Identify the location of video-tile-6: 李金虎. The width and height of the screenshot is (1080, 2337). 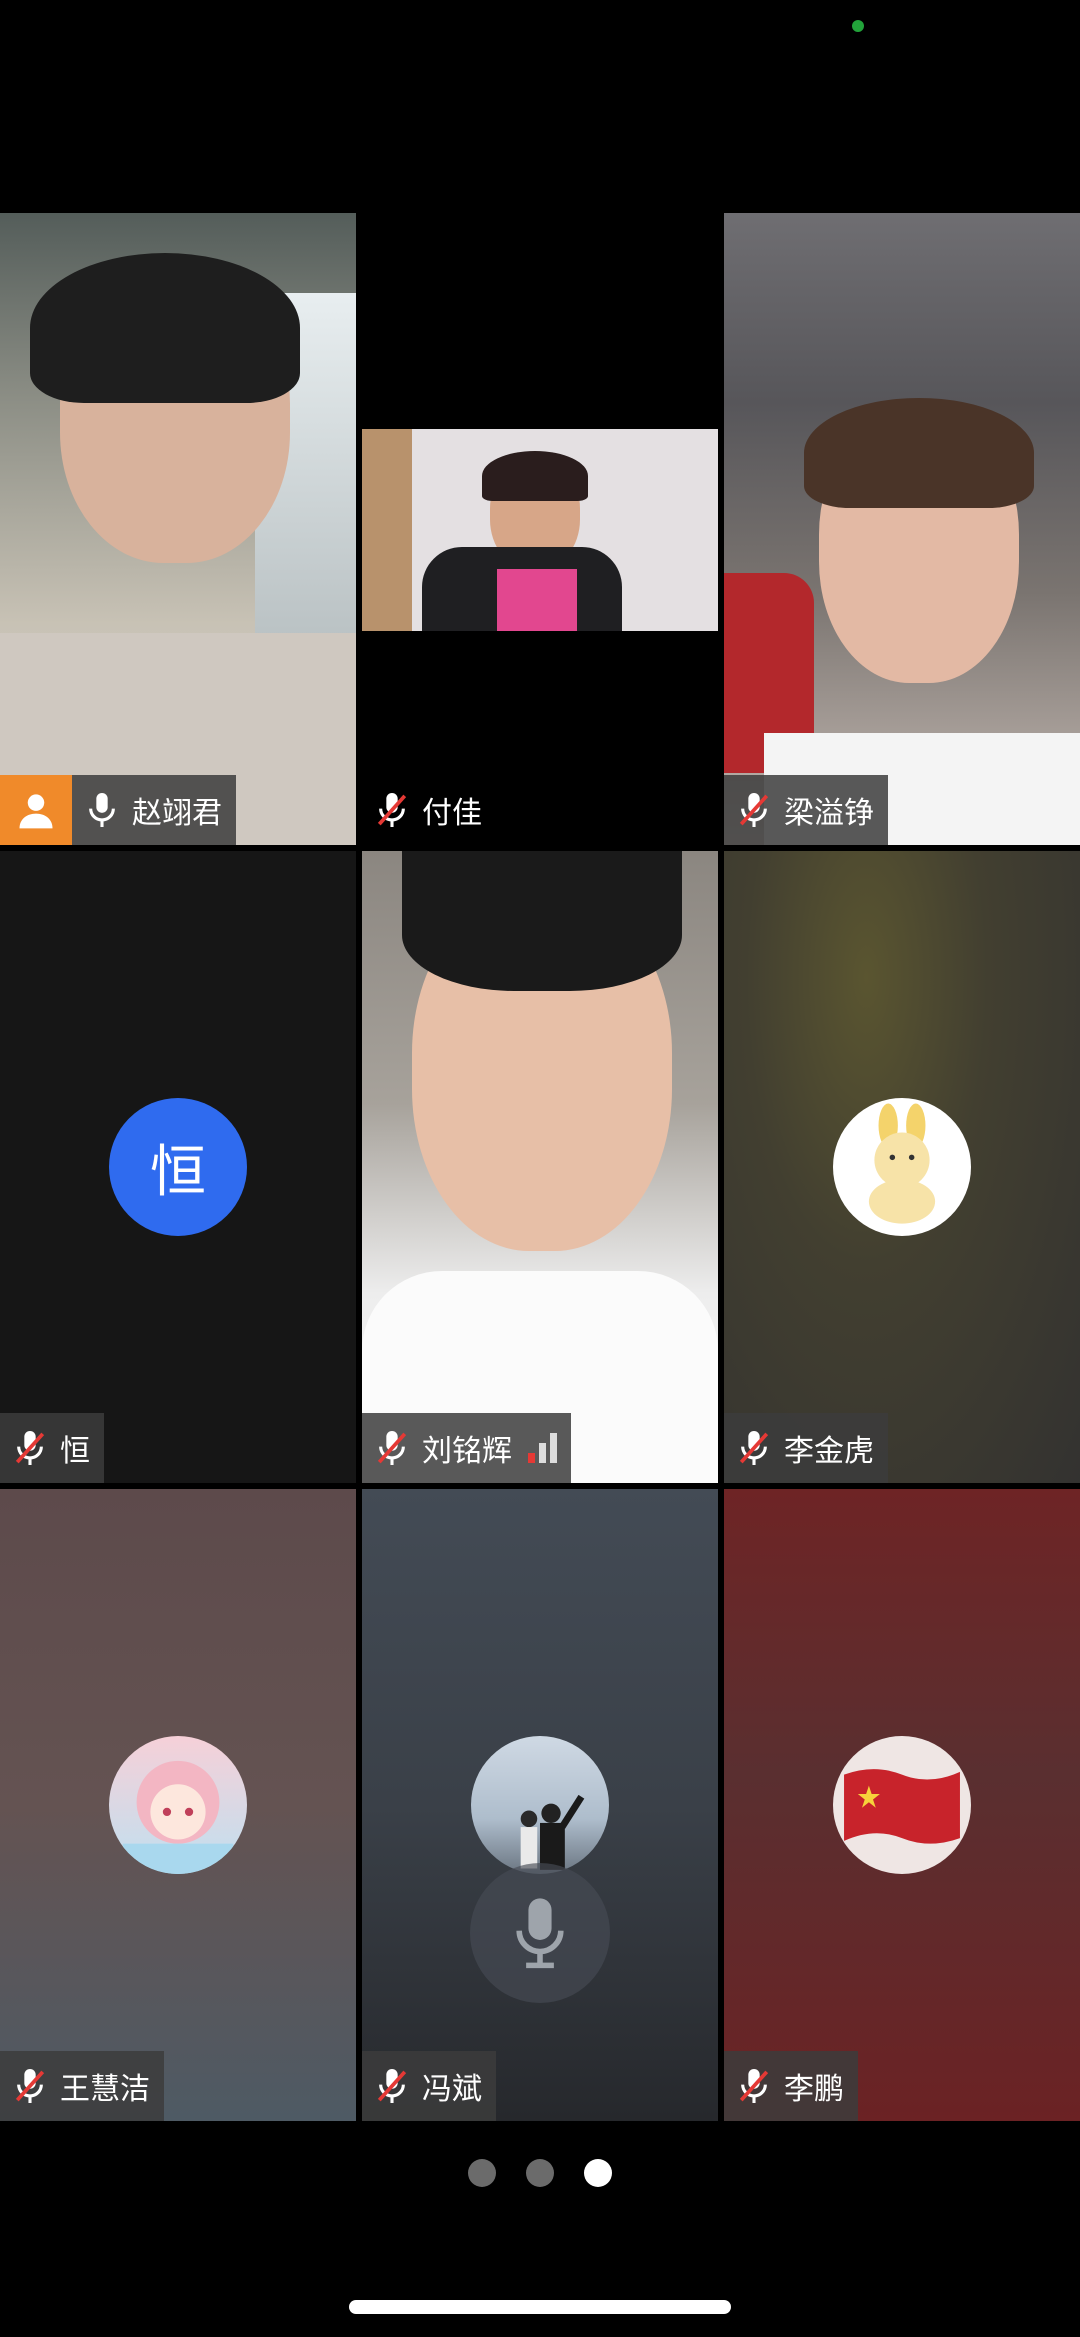
(902, 1167).